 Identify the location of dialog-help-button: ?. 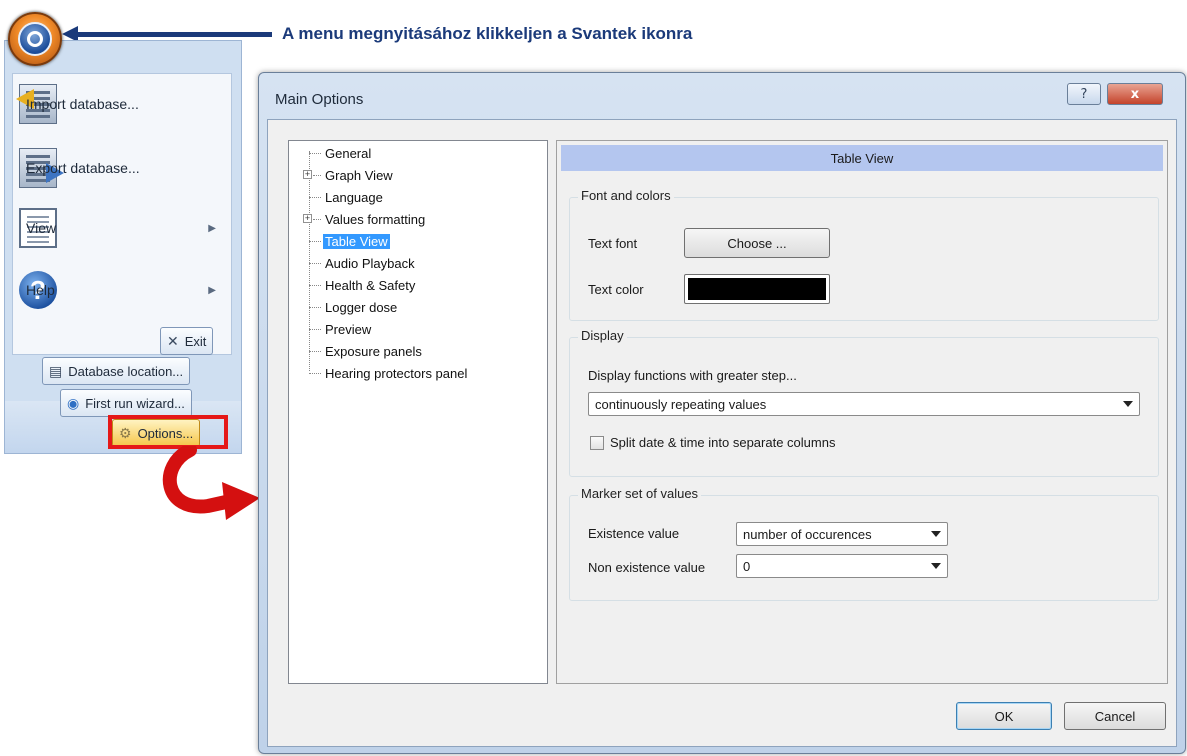
(1084, 94).